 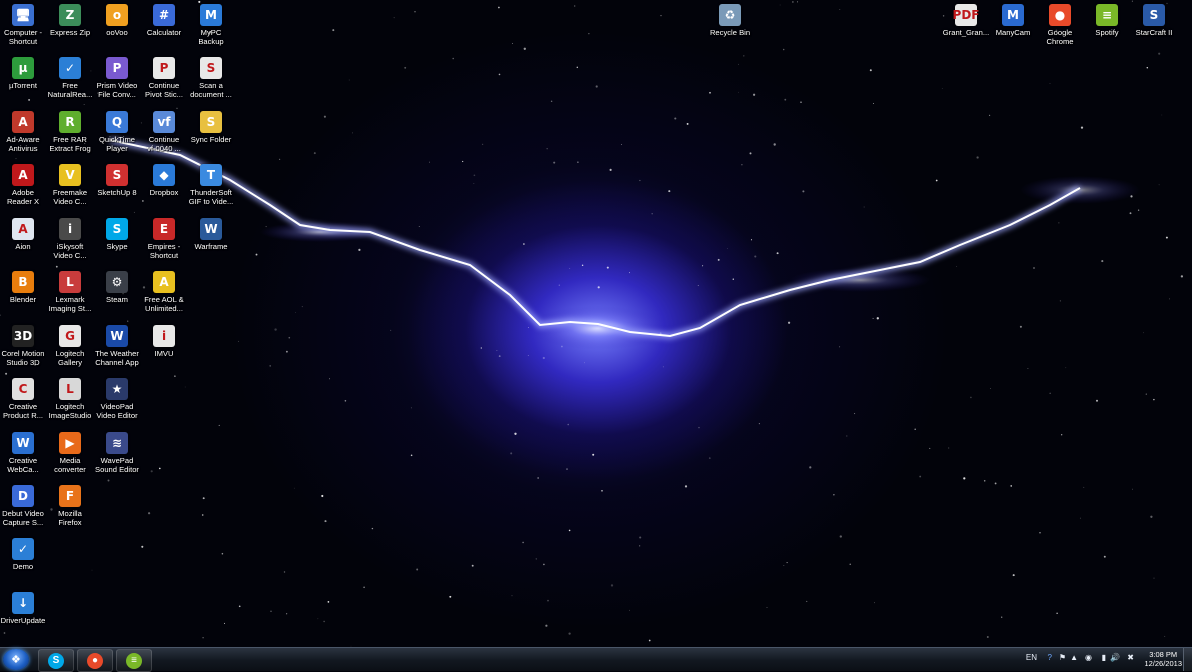 I want to click on desktop-icon: ≡ Spotify, so click(x=1107, y=20).